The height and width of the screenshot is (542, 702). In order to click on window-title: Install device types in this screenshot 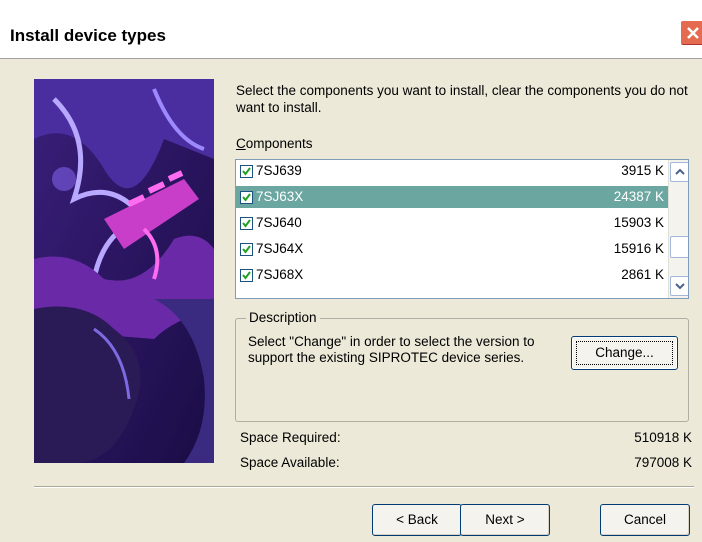, I will do `click(88, 35)`.